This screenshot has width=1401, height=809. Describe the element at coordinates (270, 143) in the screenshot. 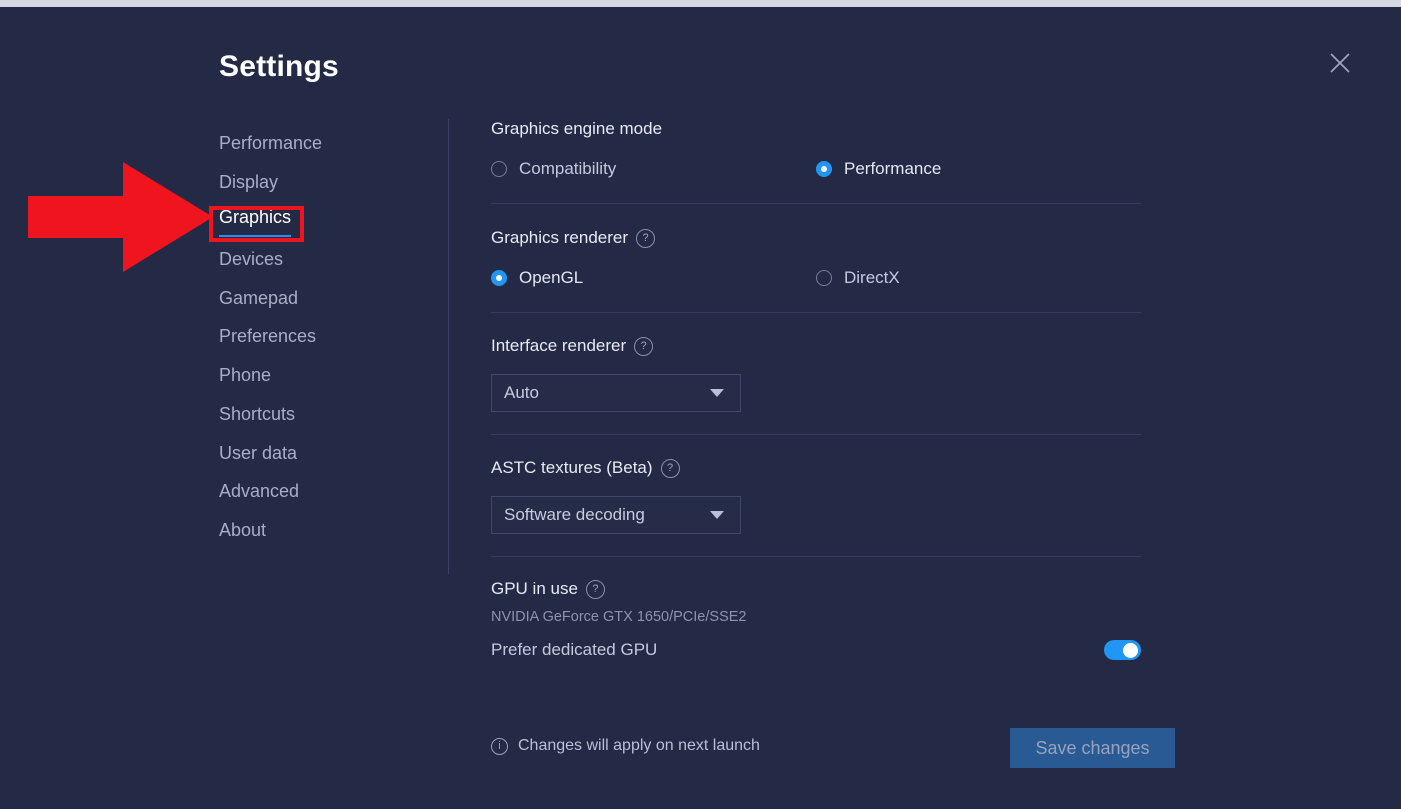

I see `sidebar-item-label: Performance` at that location.